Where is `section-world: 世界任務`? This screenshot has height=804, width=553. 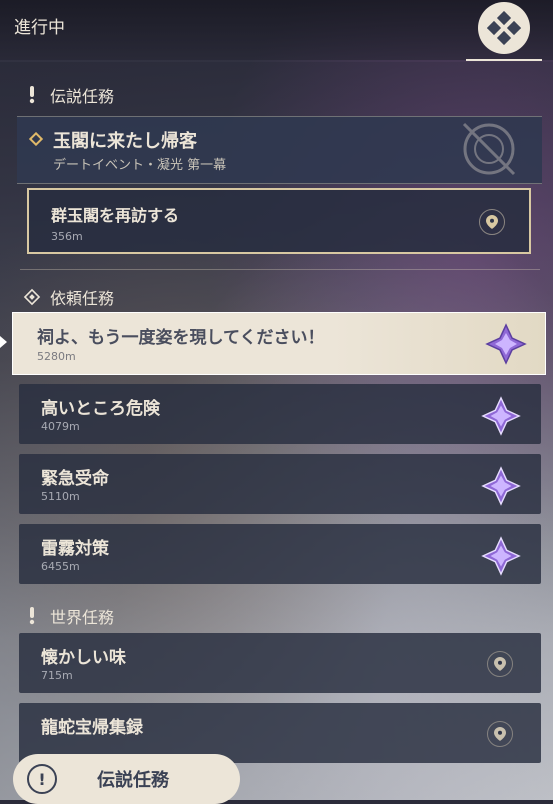 section-world: 世界任務 is located at coordinates (68, 616).